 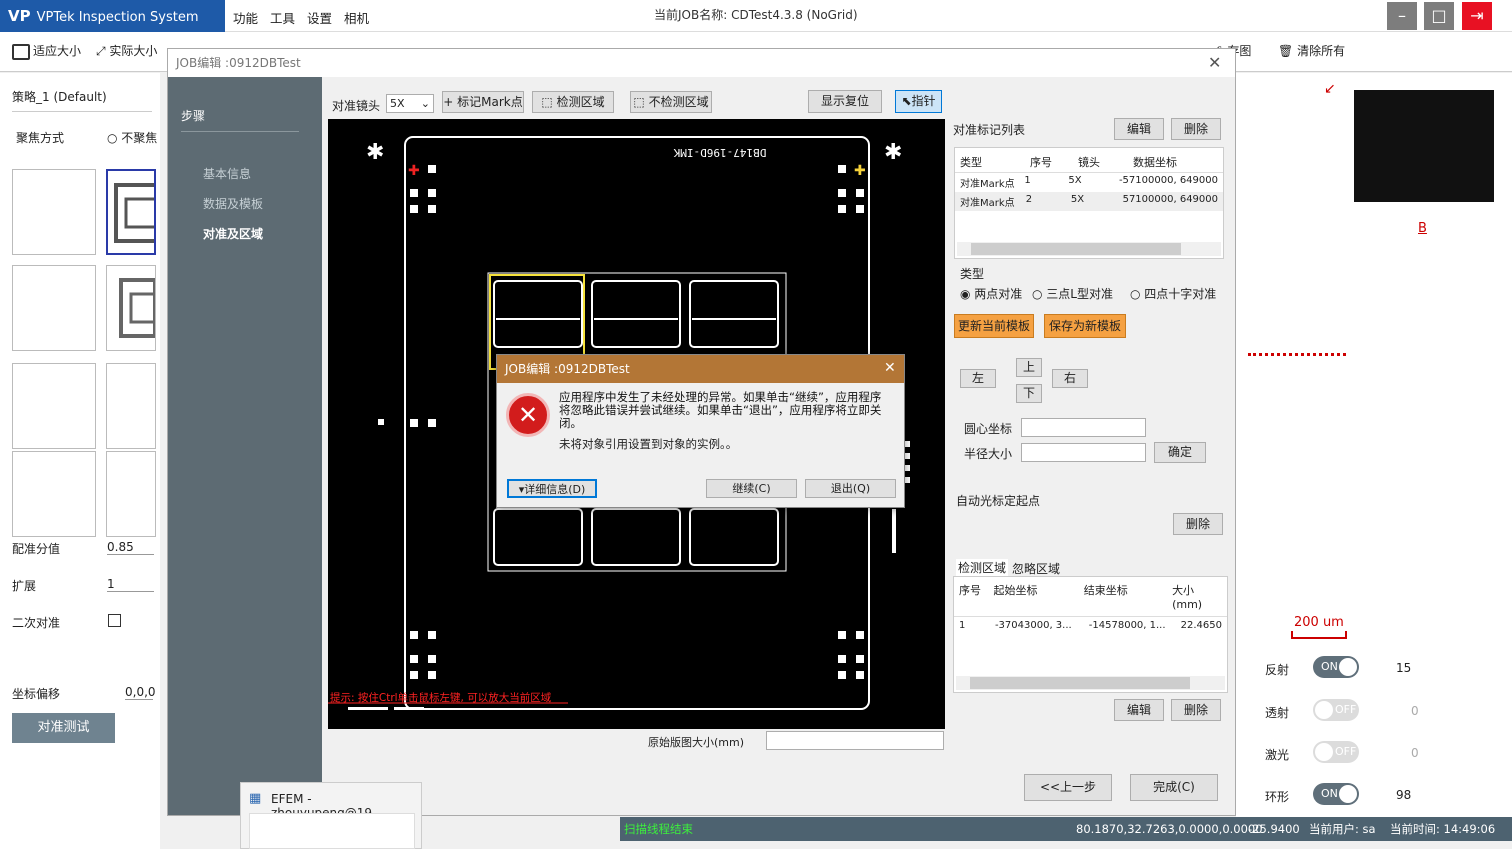 I want to click on cursor-icon: ⬉, so click(x=906, y=101).